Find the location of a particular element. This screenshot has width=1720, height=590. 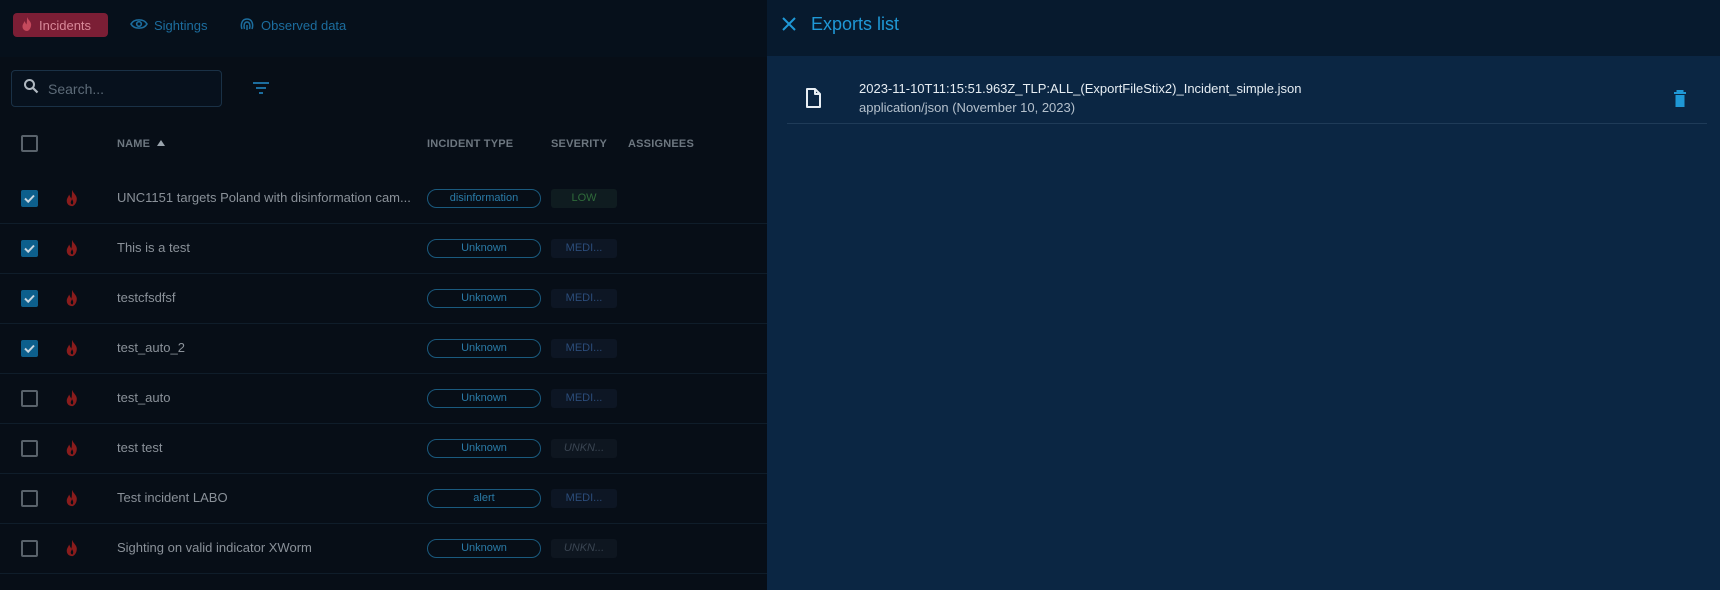

eye-icon is located at coordinates (142, 25).